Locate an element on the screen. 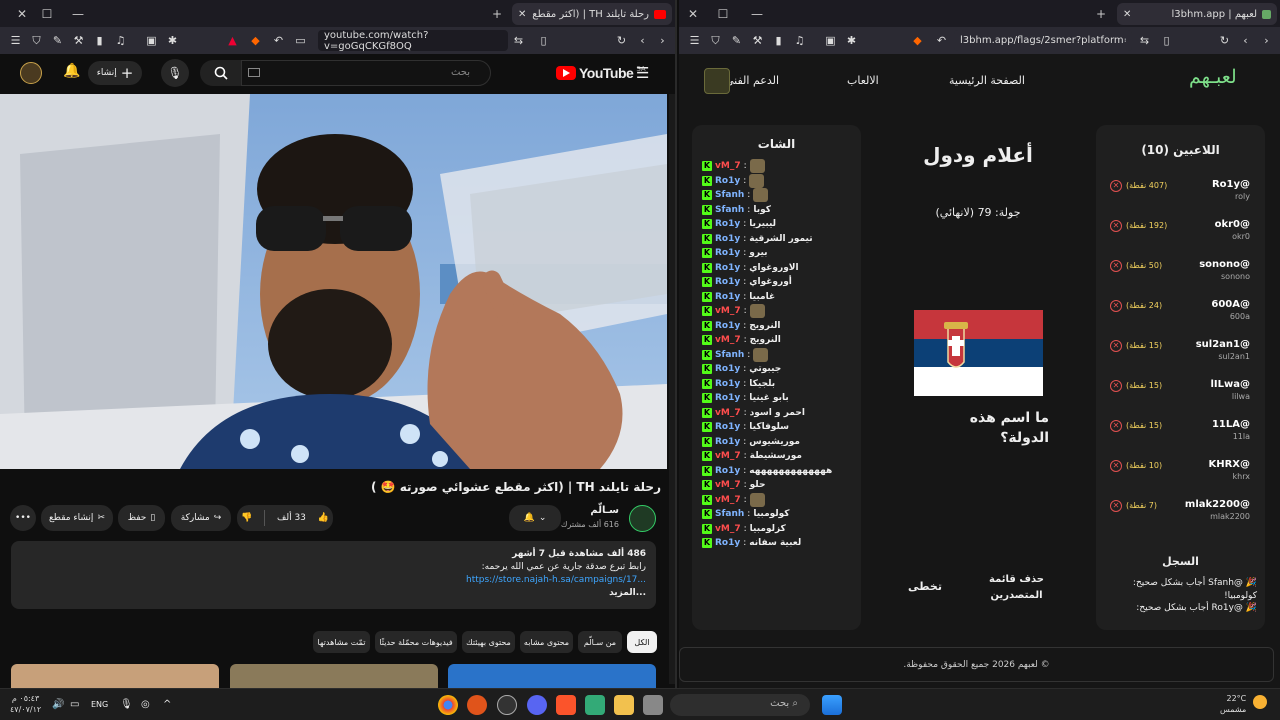  brave-icon is located at coordinates (566, 705).